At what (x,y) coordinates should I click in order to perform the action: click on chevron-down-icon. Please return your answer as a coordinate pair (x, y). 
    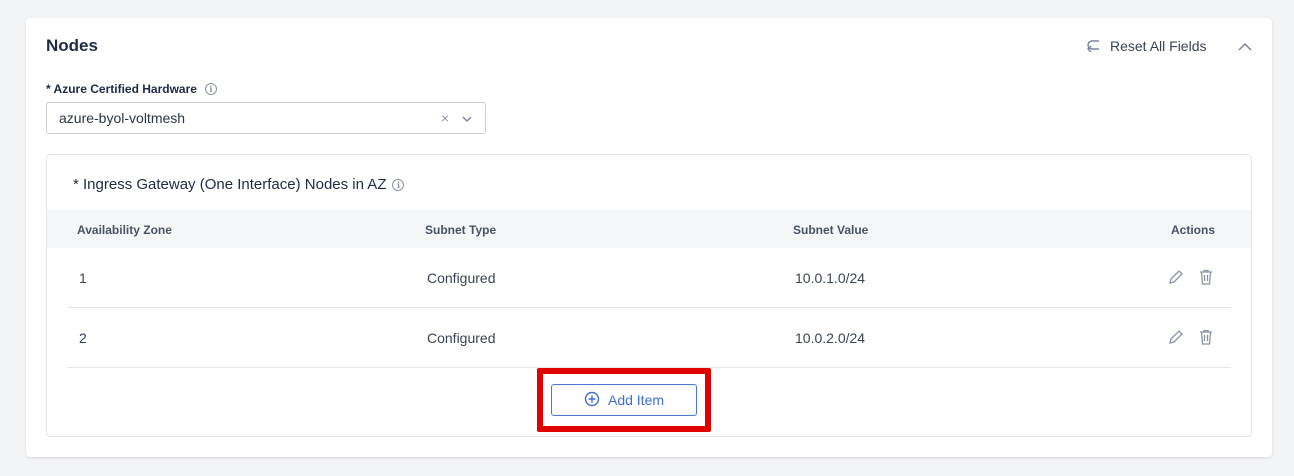
    Looking at the image, I should click on (467, 118).